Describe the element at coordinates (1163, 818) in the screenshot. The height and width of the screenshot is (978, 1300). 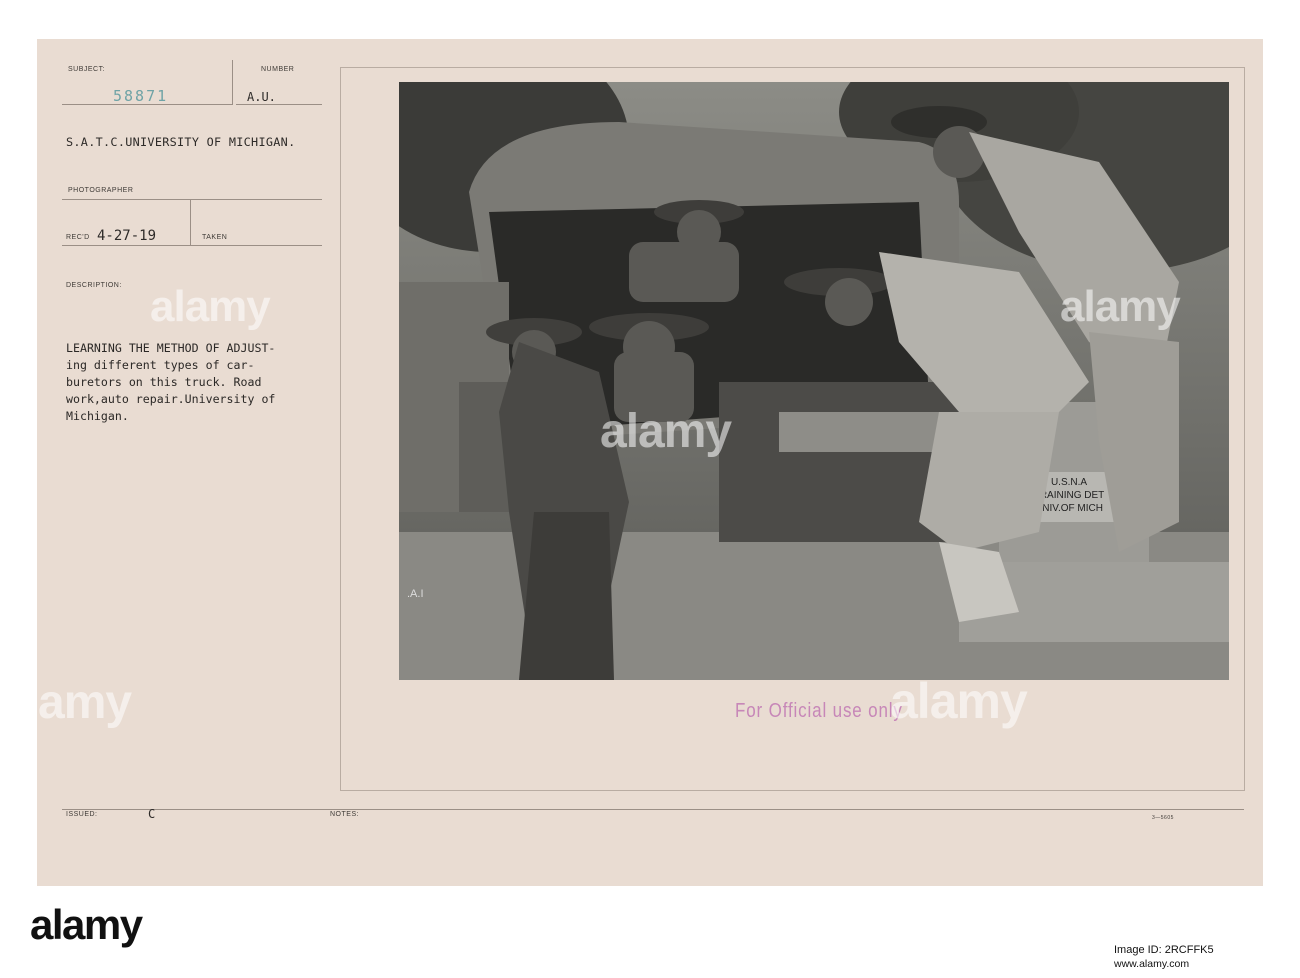
I see `form-number: 3—5605` at that location.